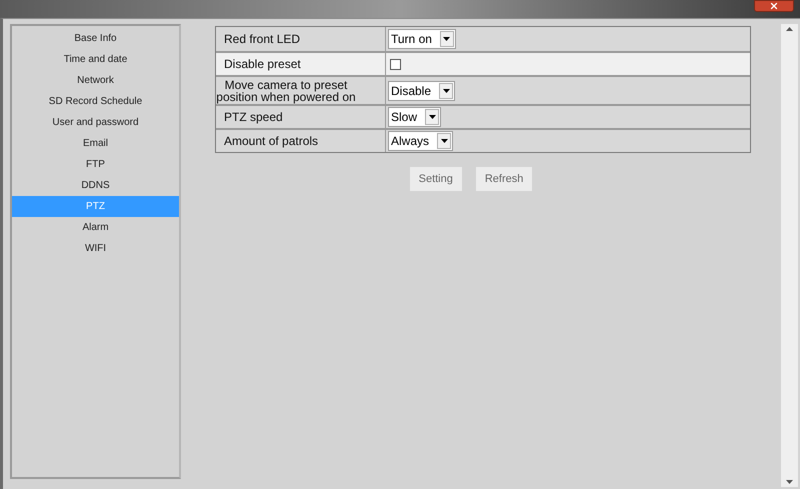 Image resolution: width=800 pixels, height=489 pixels. Describe the element at coordinates (95, 122) in the screenshot. I see `sidebar-item: User and password` at that location.